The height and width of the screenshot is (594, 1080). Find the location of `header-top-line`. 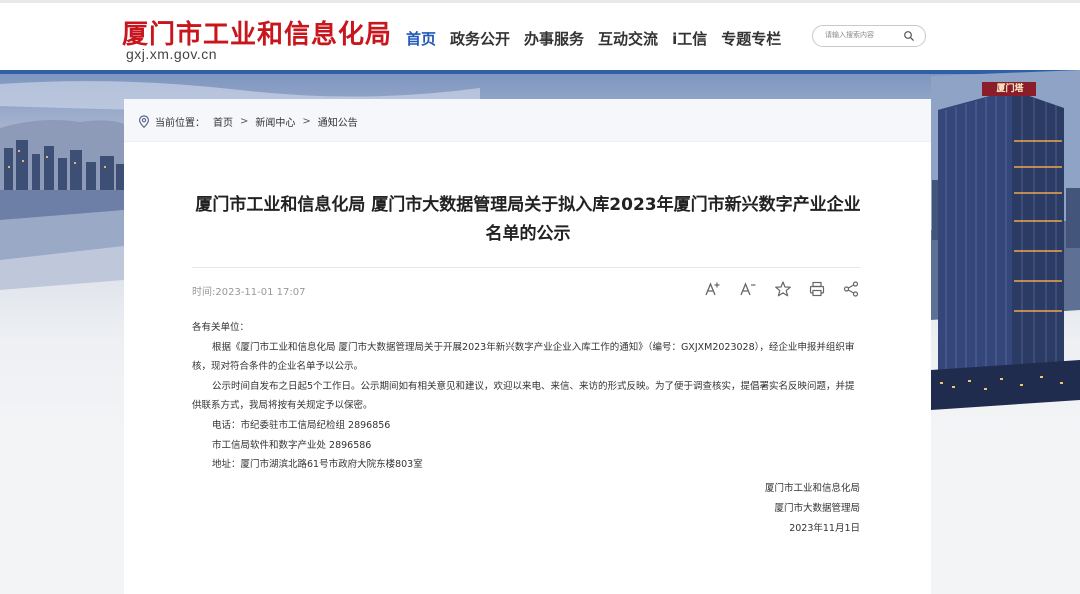

header-top-line is located at coordinates (540, 1).